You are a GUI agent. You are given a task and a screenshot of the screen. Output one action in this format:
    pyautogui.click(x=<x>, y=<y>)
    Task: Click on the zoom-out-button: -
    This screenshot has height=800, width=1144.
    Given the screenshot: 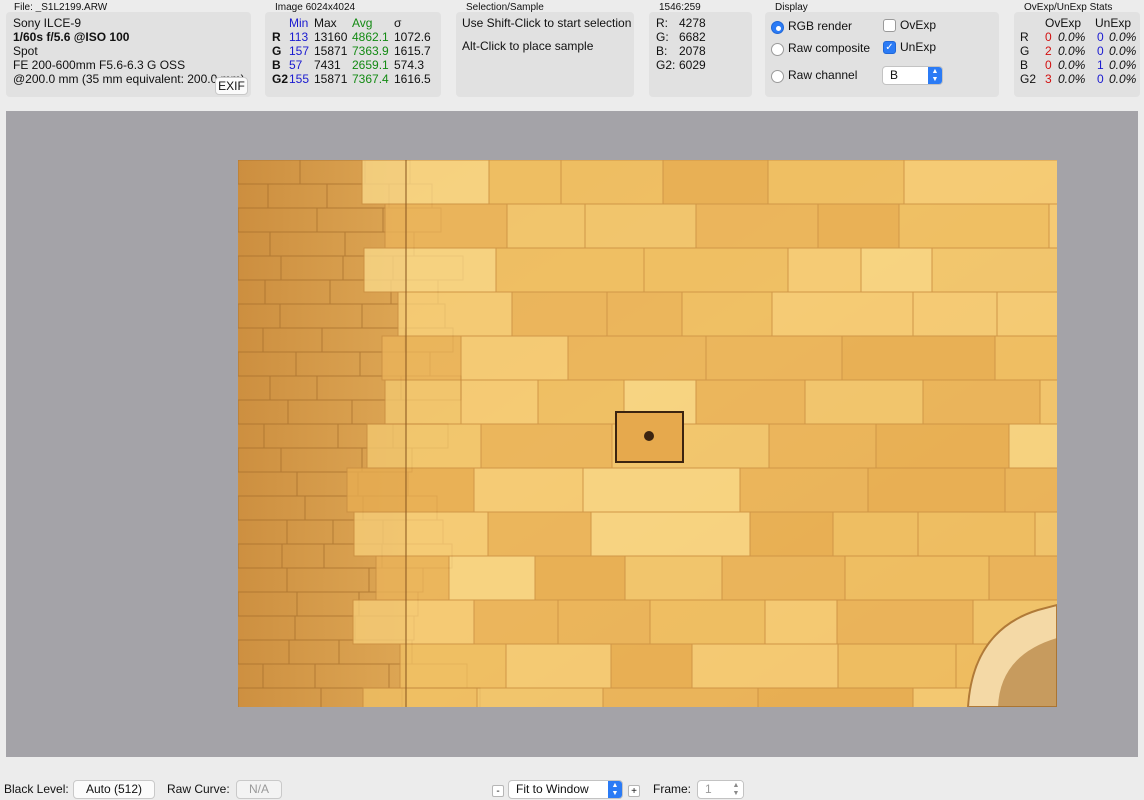 What is the action you would take?
    pyautogui.click(x=498, y=791)
    